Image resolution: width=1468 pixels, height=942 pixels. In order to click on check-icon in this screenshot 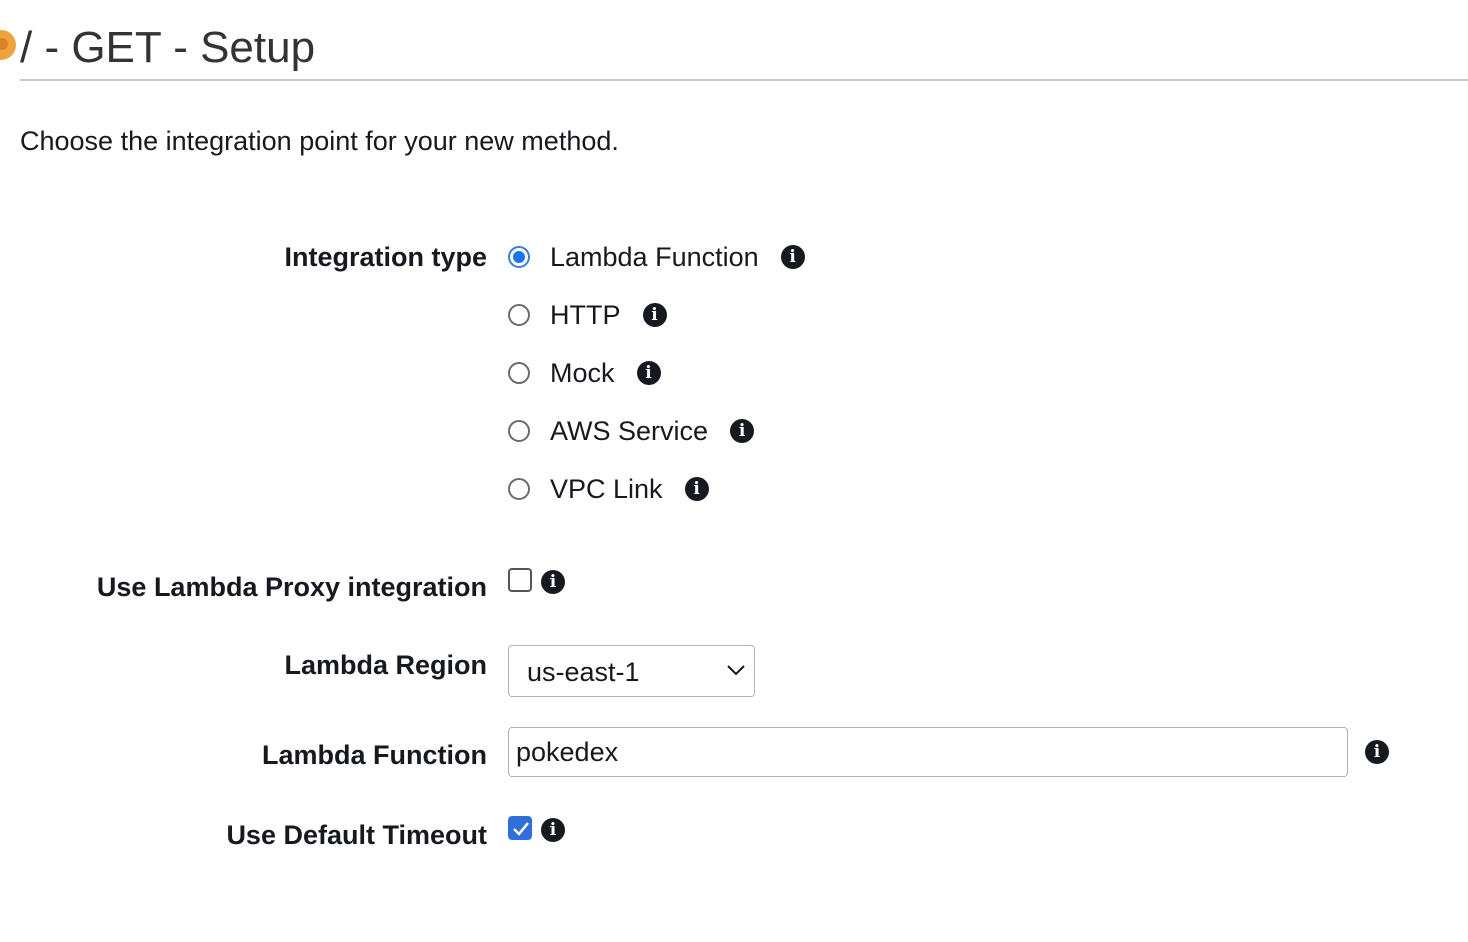, I will do `click(521, 829)`.